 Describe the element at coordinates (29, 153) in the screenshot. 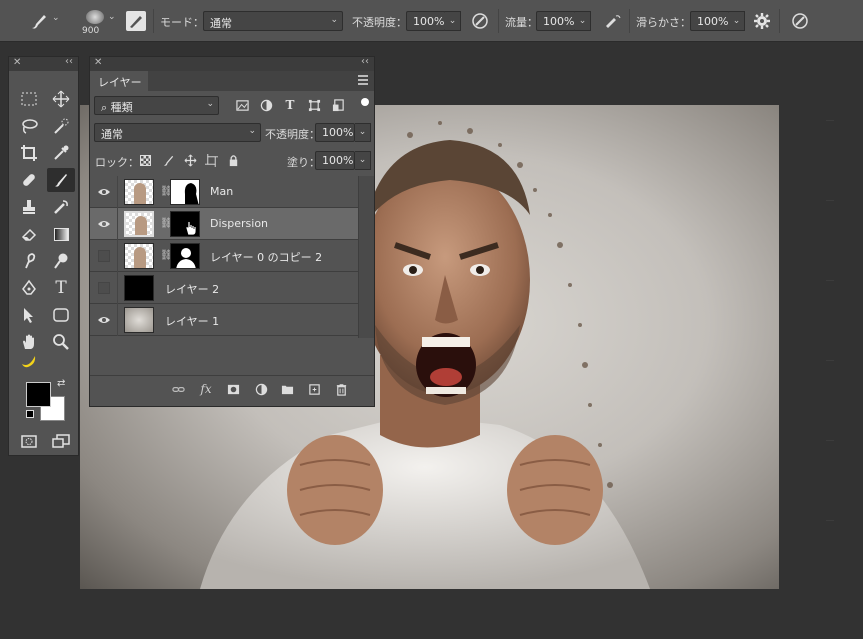

I see `crop-icon` at that location.